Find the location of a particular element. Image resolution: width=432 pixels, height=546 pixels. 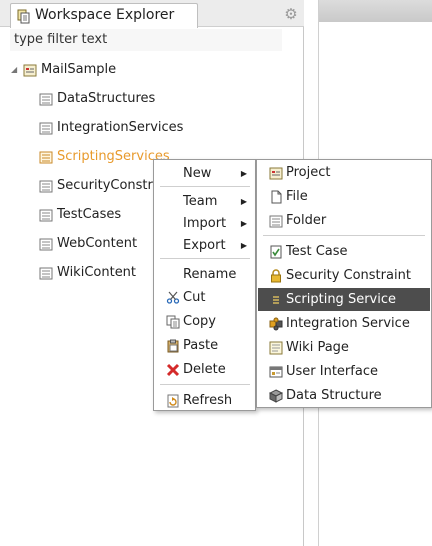

tree-item-testcases: TestCases is located at coordinates (75, 215).